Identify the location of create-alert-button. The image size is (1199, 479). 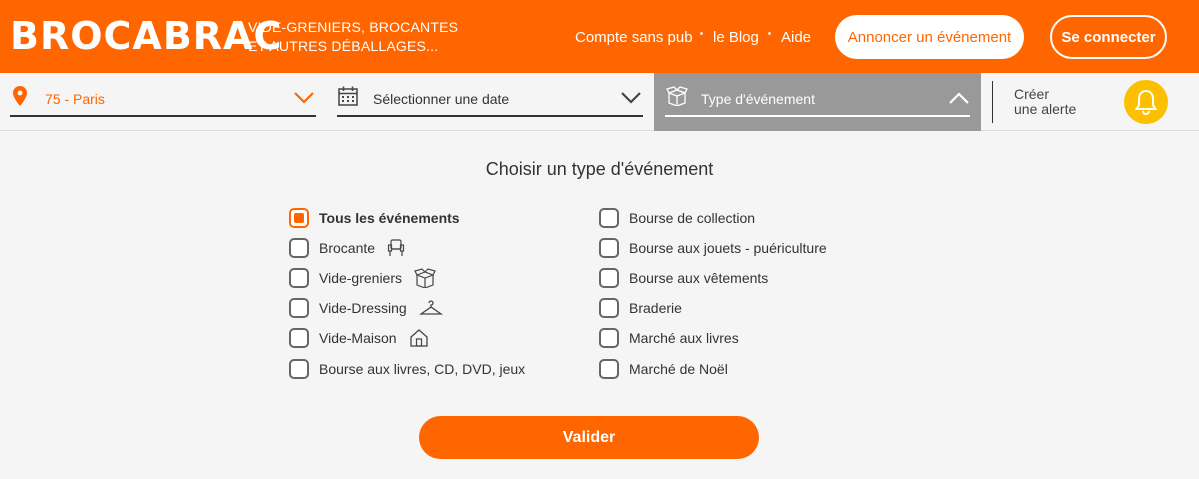
(1146, 102).